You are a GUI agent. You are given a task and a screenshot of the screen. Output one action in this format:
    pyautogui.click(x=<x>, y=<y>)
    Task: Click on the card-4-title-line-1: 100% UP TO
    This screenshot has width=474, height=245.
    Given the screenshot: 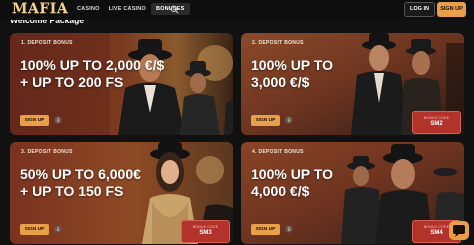 What is the action you would take?
    pyautogui.click(x=292, y=174)
    